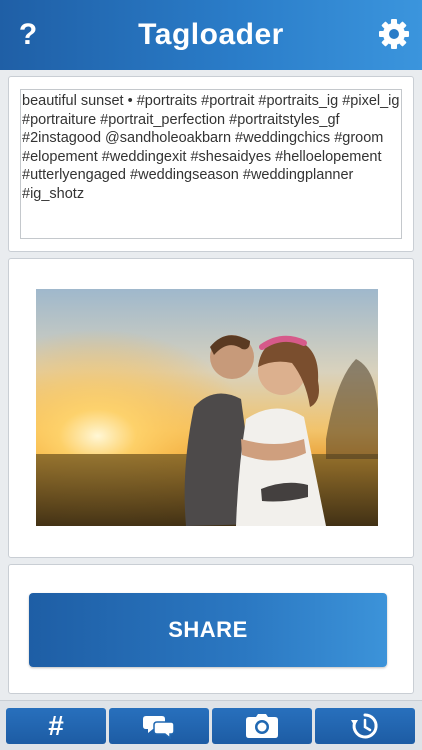 This screenshot has width=422, height=750. I want to click on app-title: Tagloader, so click(211, 34).